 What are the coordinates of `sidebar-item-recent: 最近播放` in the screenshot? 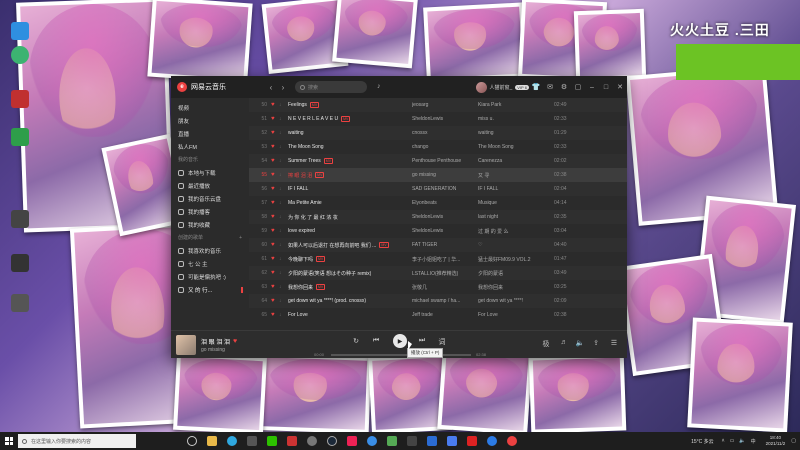 It's located at (210, 185).